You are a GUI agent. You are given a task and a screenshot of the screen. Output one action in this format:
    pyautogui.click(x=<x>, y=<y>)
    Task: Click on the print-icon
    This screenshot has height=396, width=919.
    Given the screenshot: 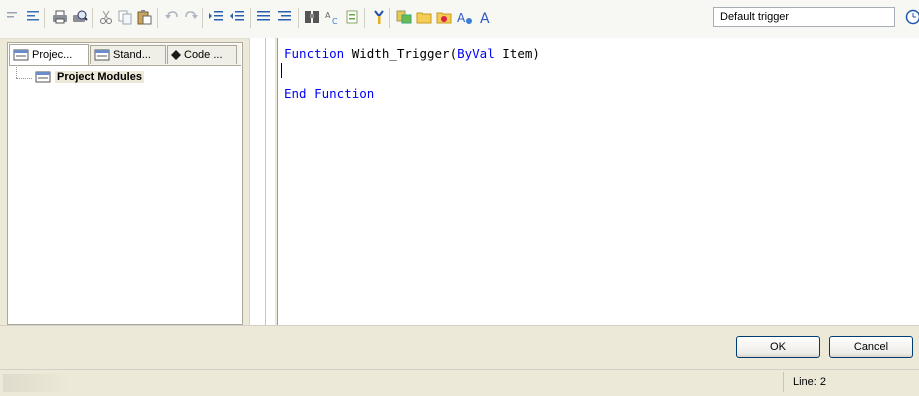 What is the action you would take?
    pyautogui.click(x=60, y=17)
    